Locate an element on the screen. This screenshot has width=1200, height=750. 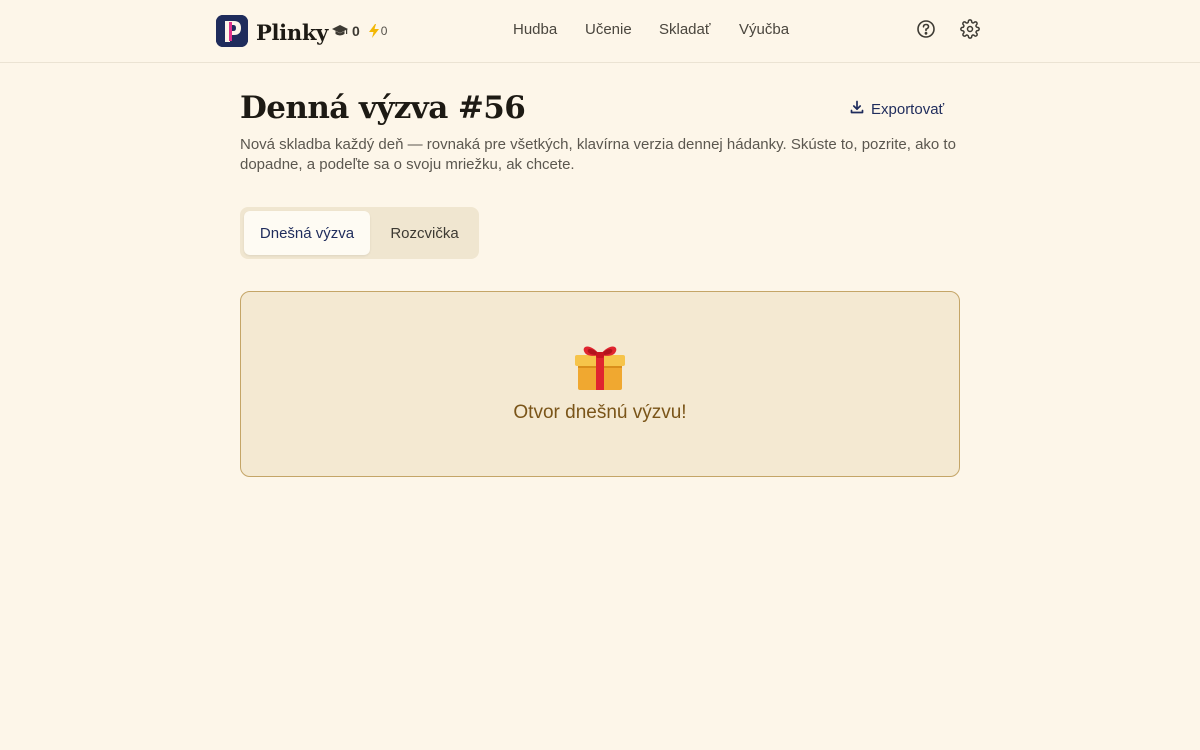
settings-button is located at coordinates (970, 31).